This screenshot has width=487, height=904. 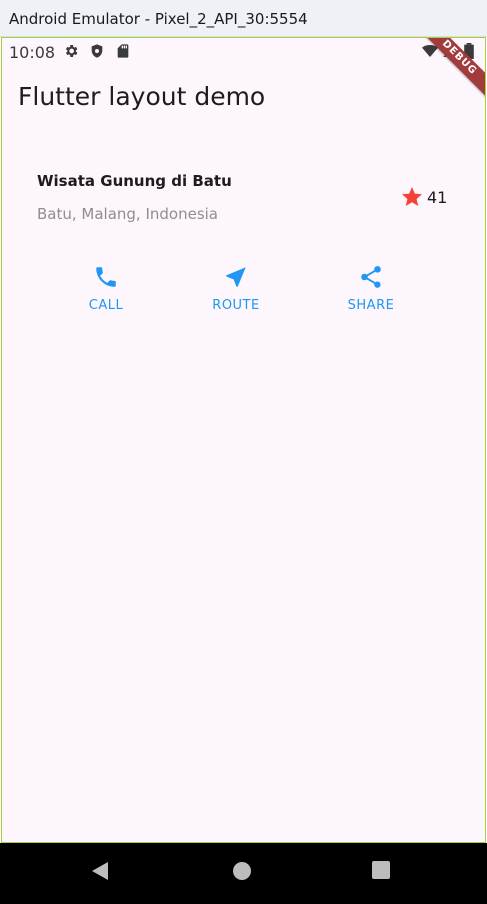 I want to click on window-title: Android Emulator - Pixel_2_API_30:5554, so click(x=158, y=19).